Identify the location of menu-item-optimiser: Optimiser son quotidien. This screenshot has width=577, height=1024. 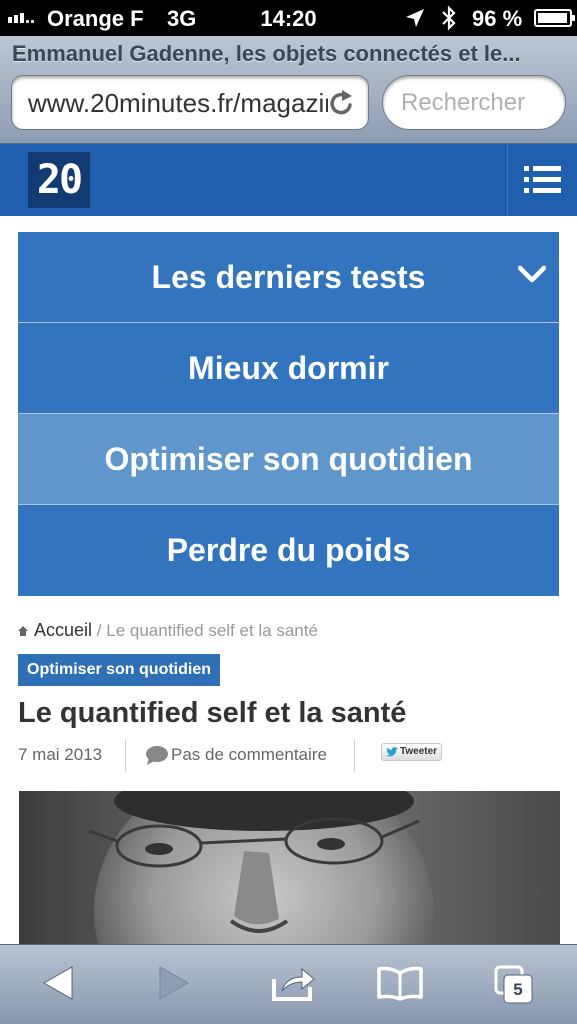
(288, 459).